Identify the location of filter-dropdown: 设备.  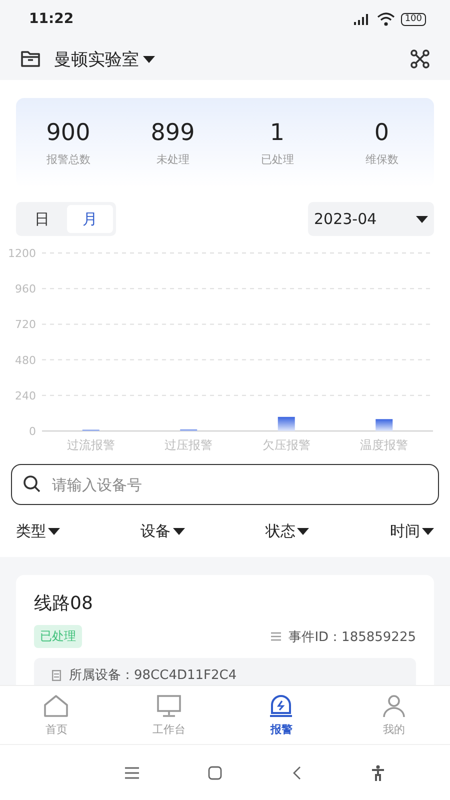
(162, 531).